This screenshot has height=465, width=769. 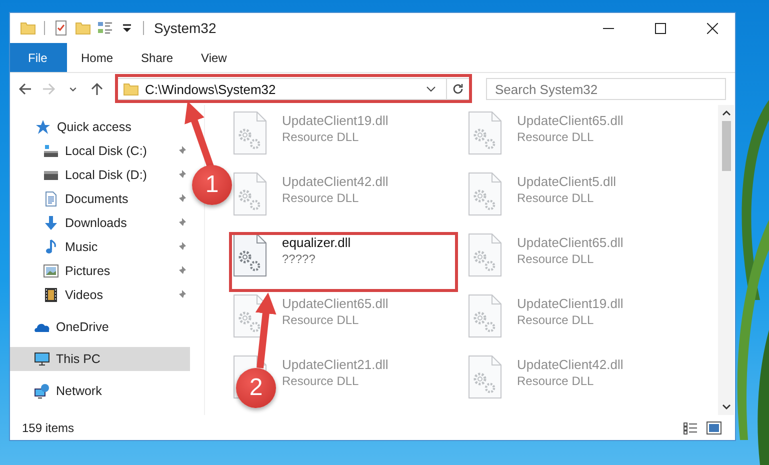 I want to click on file-name: equalizer.dll, so click(x=316, y=242).